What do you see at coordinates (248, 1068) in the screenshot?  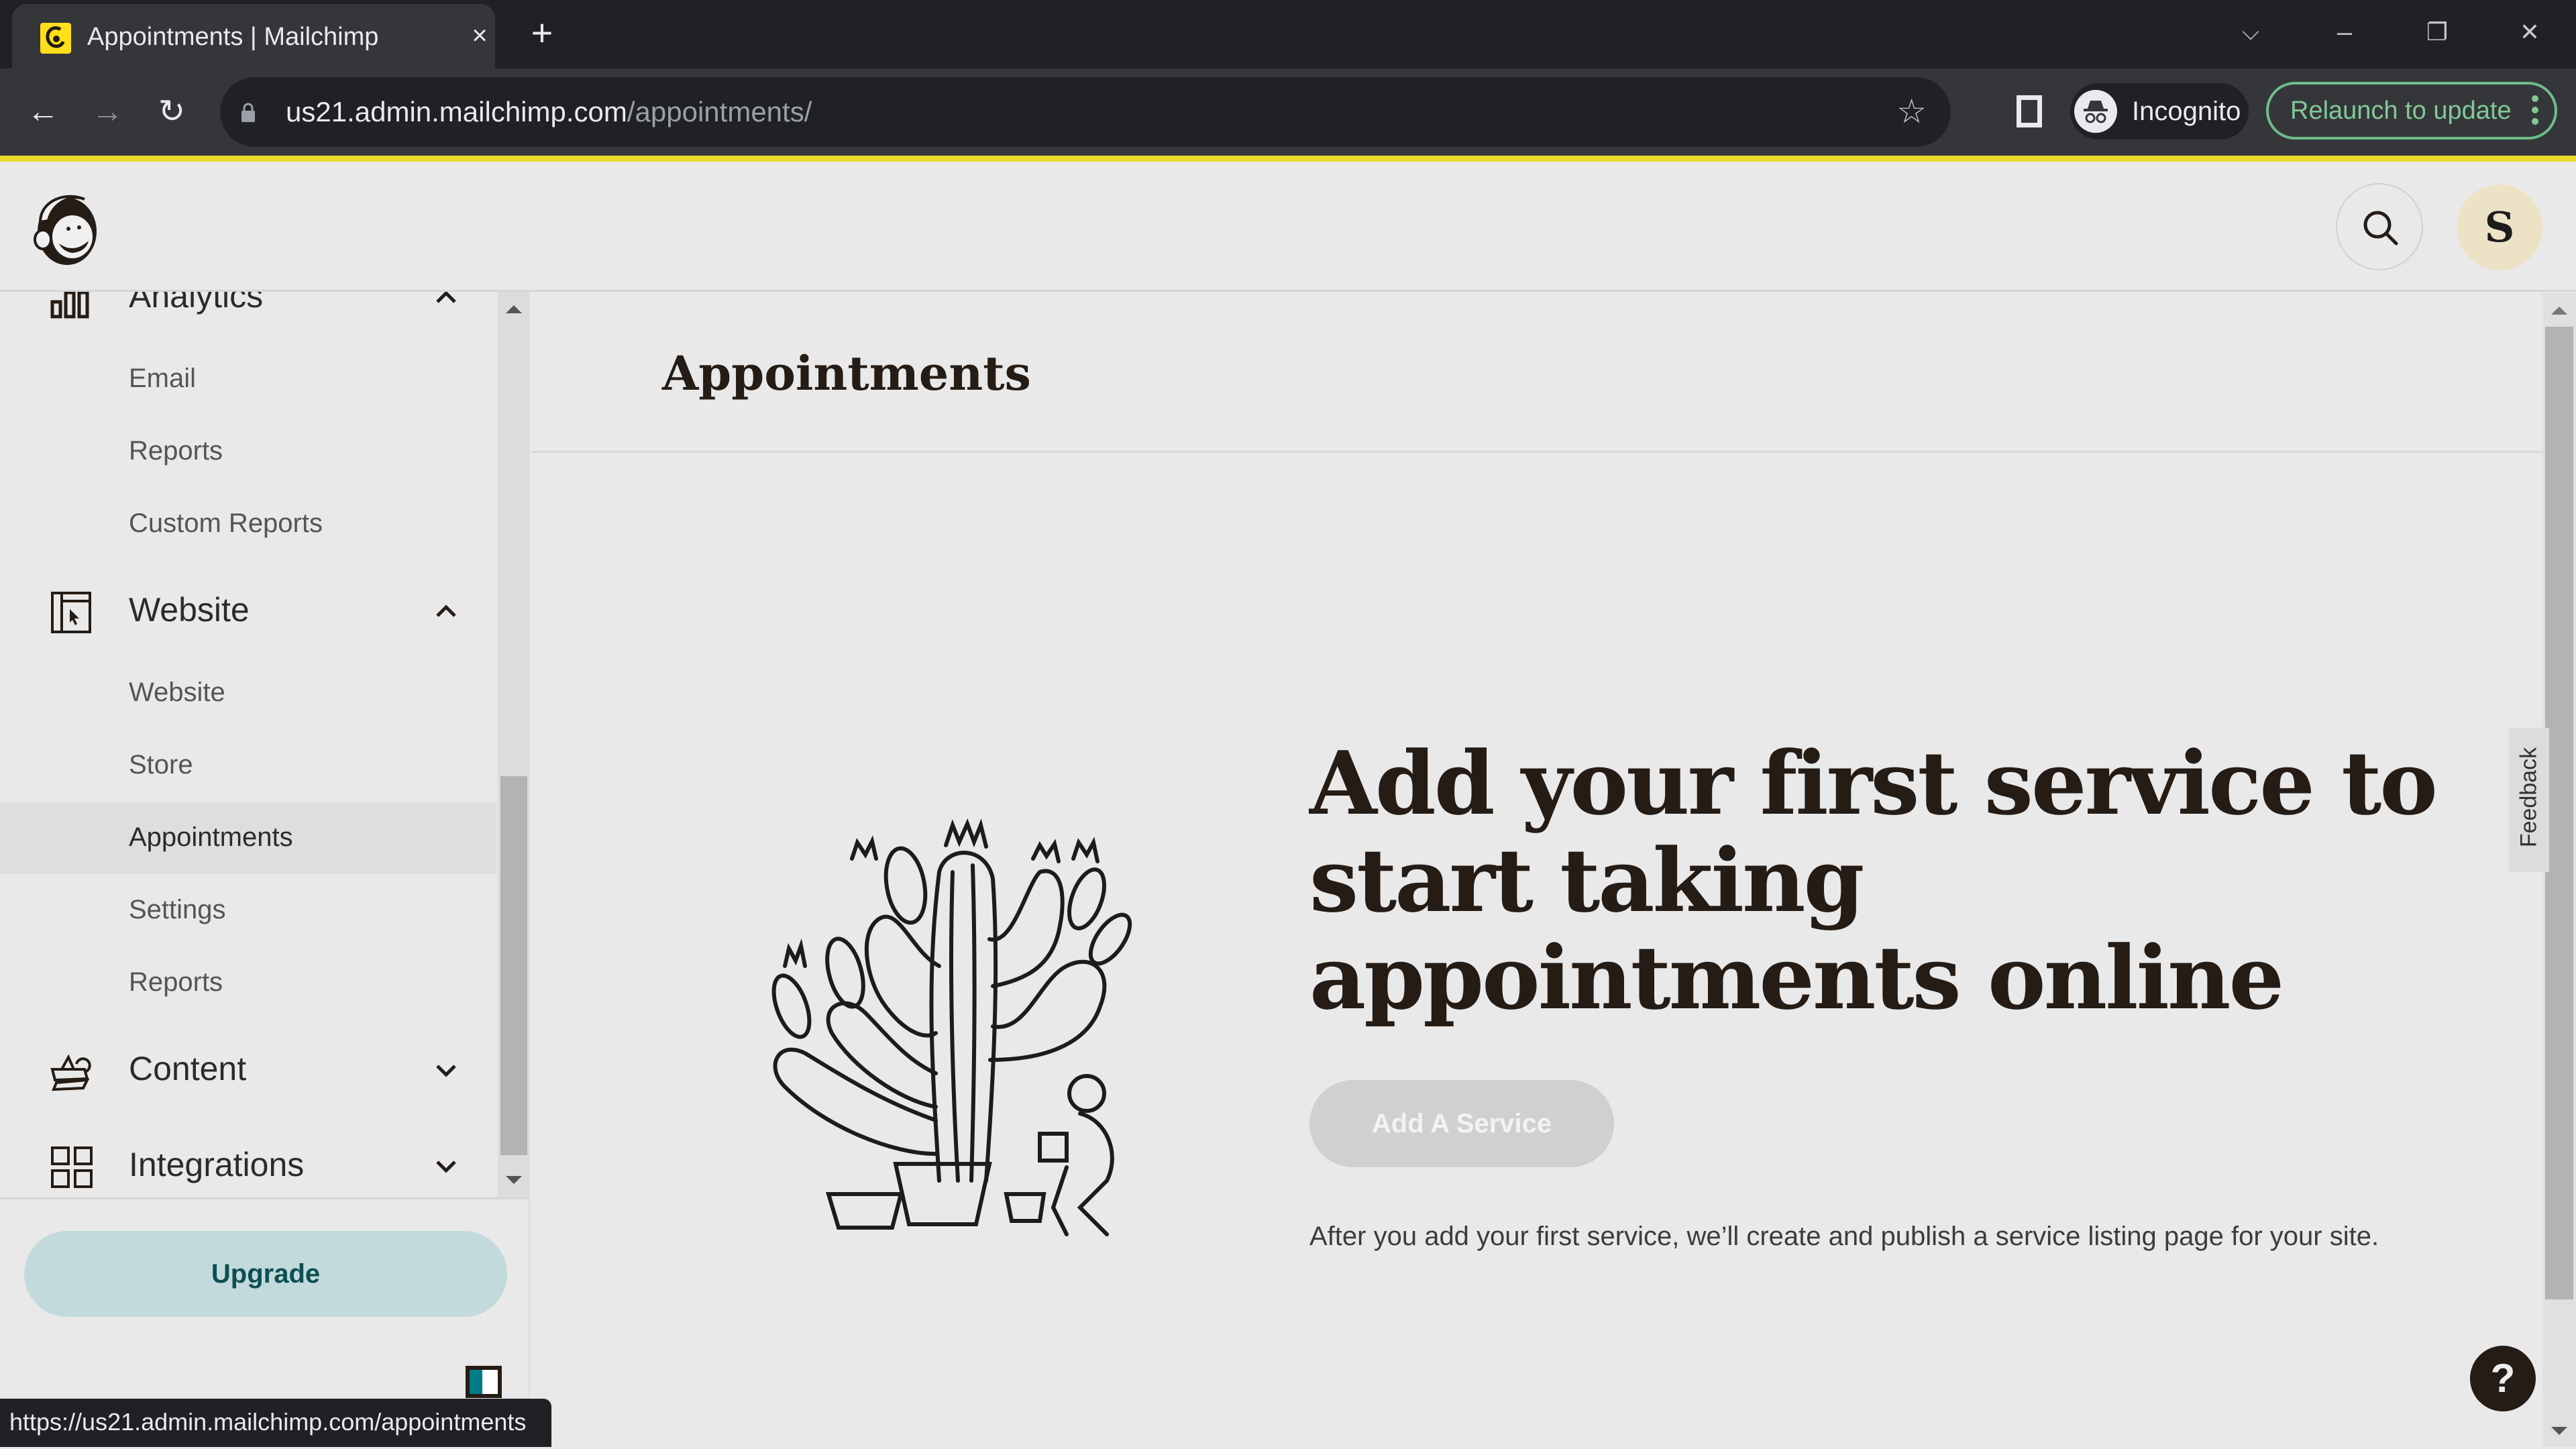 I see `sidebar-section-content: Content` at bounding box center [248, 1068].